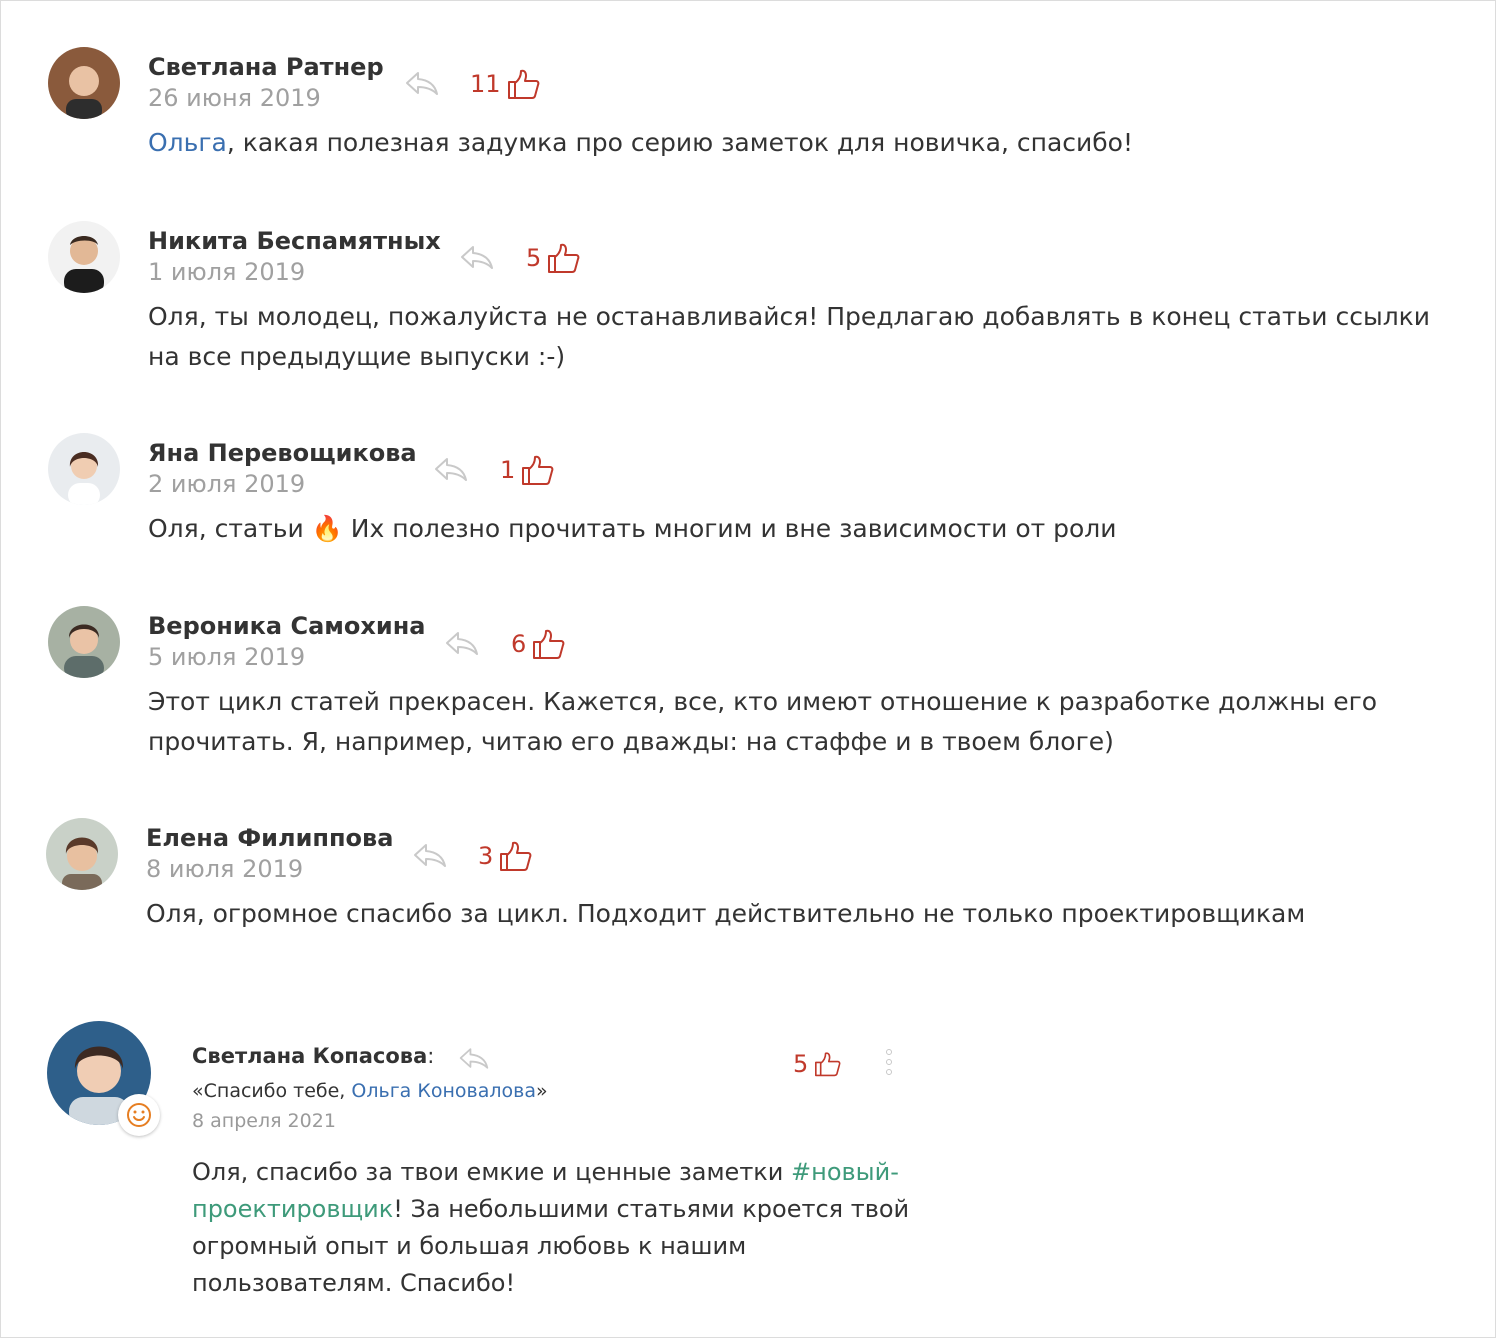 This screenshot has height=1338, width=1496. What do you see at coordinates (272, 1091) in the screenshot?
I see `quote-text: «Спасибо тебе,` at bounding box center [272, 1091].